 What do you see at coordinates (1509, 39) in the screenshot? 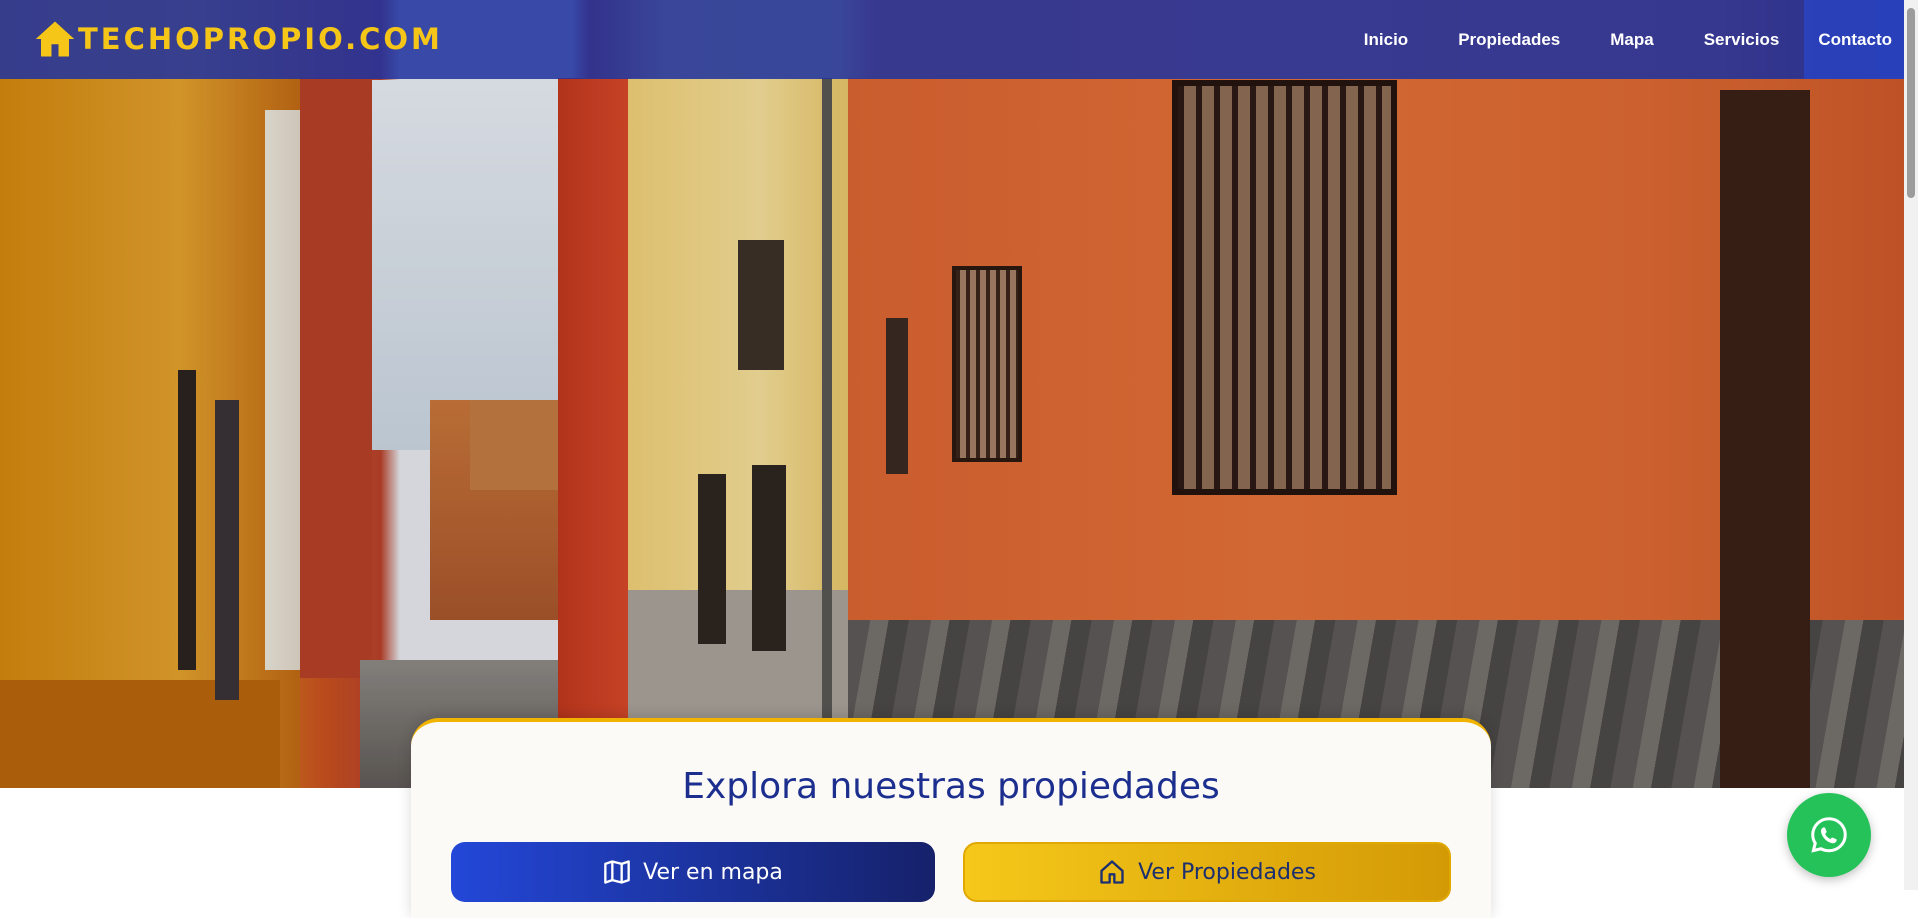
I see `nav-item-propiedades: Propiedades` at bounding box center [1509, 39].